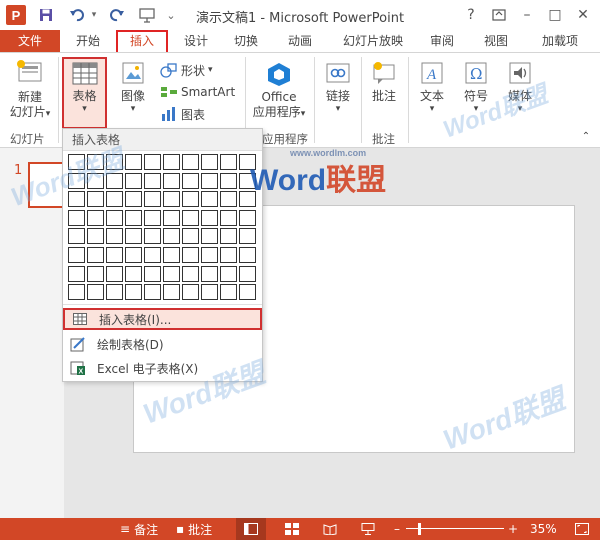 This screenshot has width=600, height=540. What do you see at coordinates (513, 529) in the screenshot?
I see `zoom-in-button: +` at bounding box center [513, 529].